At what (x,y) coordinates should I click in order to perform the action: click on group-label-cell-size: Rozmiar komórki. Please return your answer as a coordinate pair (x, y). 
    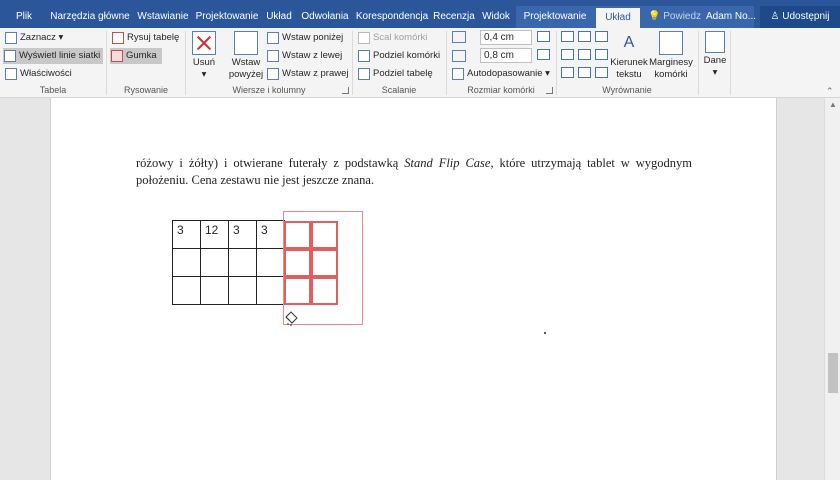
    Looking at the image, I should click on (501, 90).